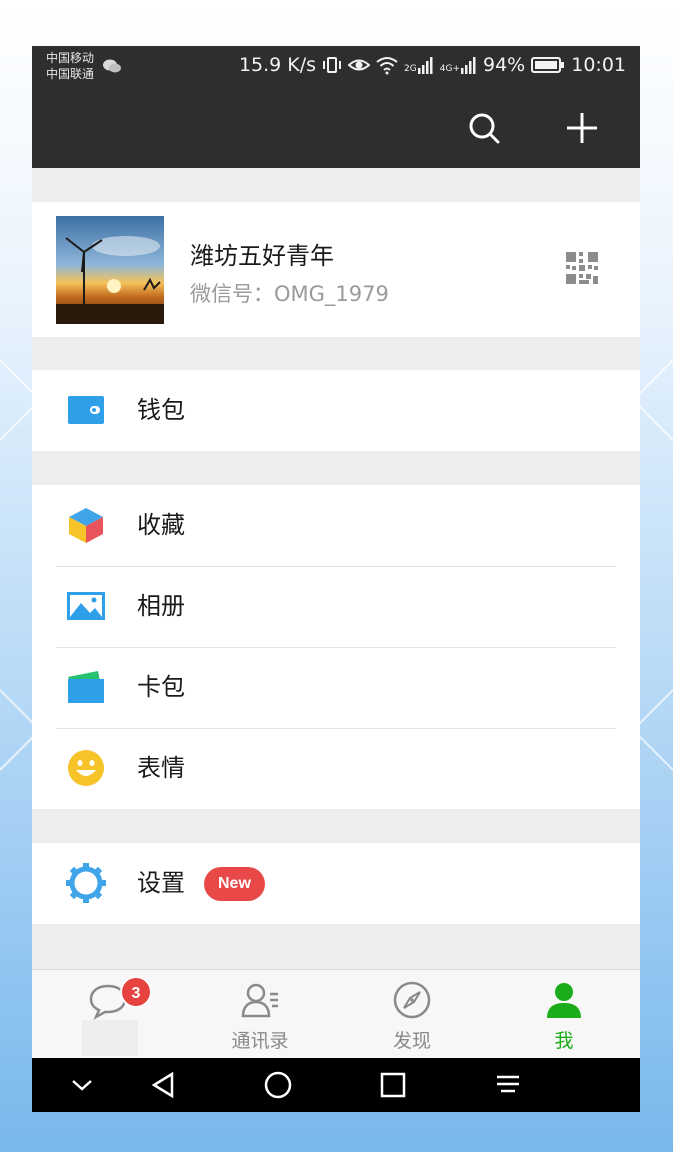 Image resolution: width=673 pixels, height=1152 pixels. I want to click on back-icon, so click(164, 1085).